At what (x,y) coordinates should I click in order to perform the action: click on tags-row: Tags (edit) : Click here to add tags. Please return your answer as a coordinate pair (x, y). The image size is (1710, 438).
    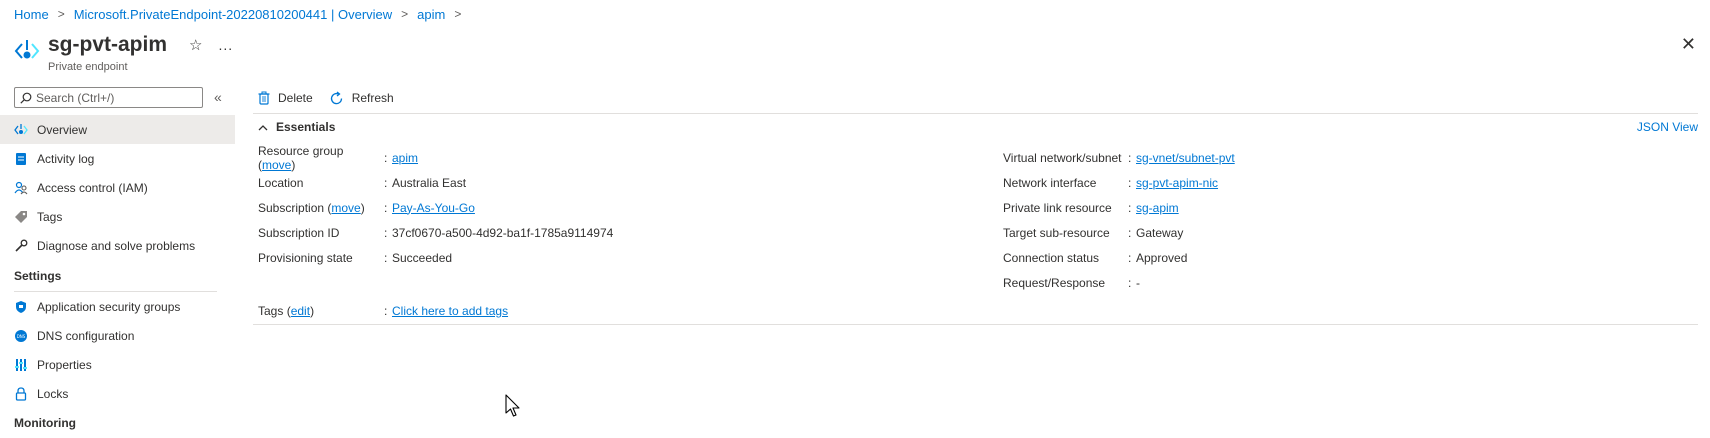
    Looking at the image, I should click on (383, 311).